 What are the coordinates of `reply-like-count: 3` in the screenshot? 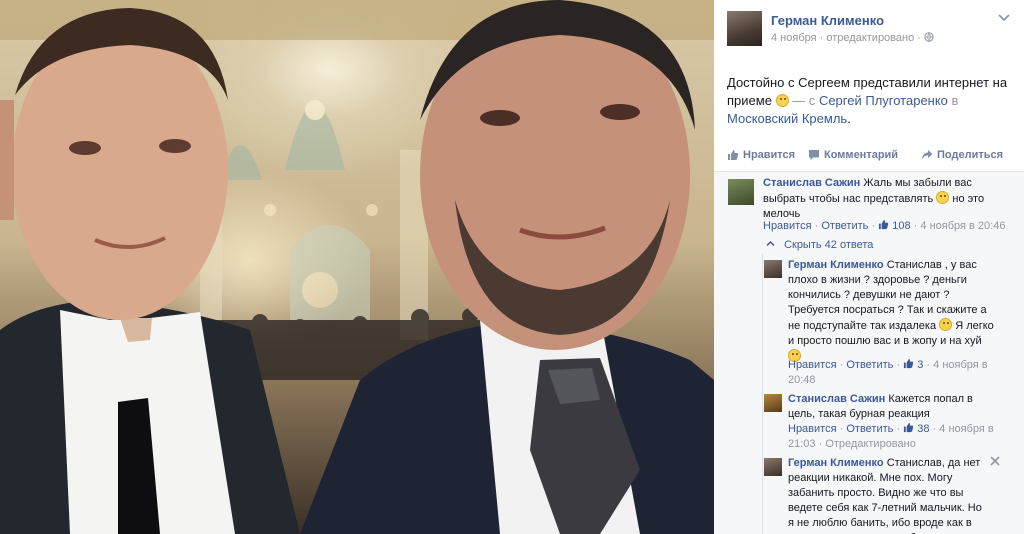 It's located at (920, 365).